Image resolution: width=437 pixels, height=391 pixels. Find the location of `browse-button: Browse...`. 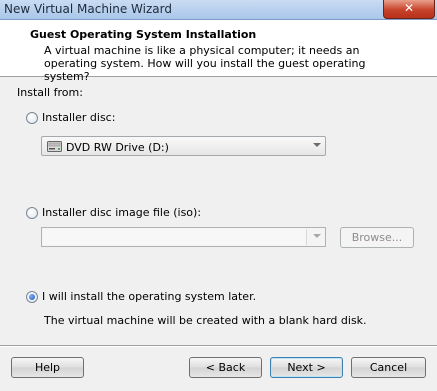

browse-button: Browse... is located at coordinates (377, 237).